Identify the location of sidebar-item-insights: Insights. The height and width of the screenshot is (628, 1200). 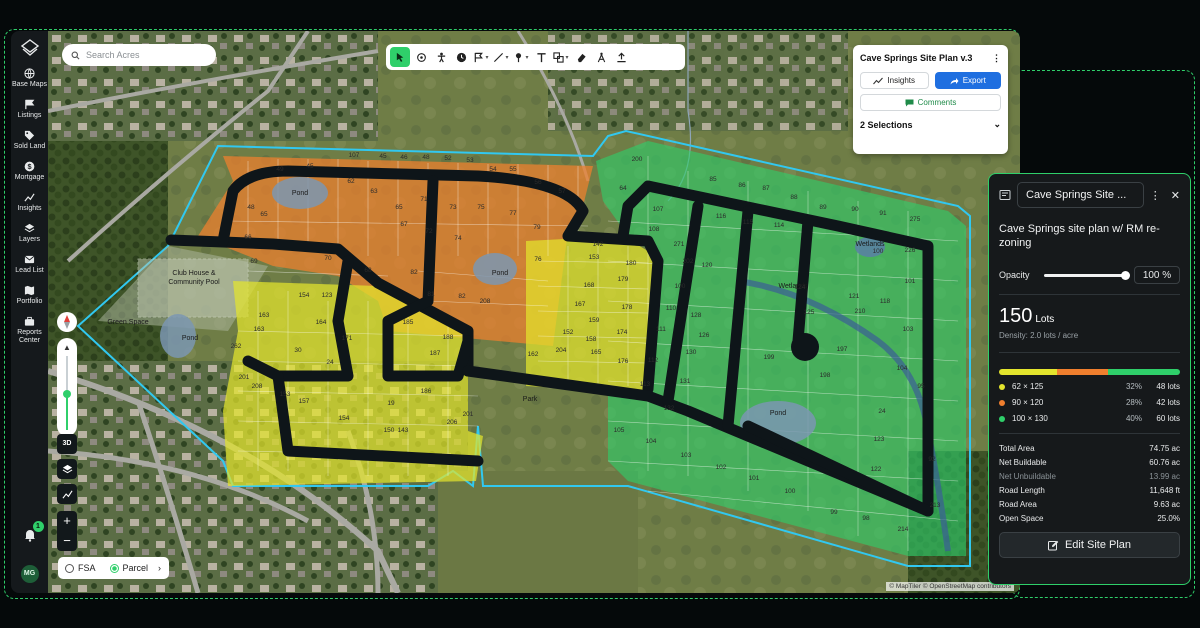
(29, 202).